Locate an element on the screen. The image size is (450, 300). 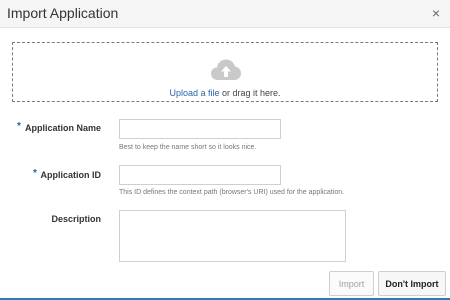
cloud-upload-icon is located at coordinates (226, 69).